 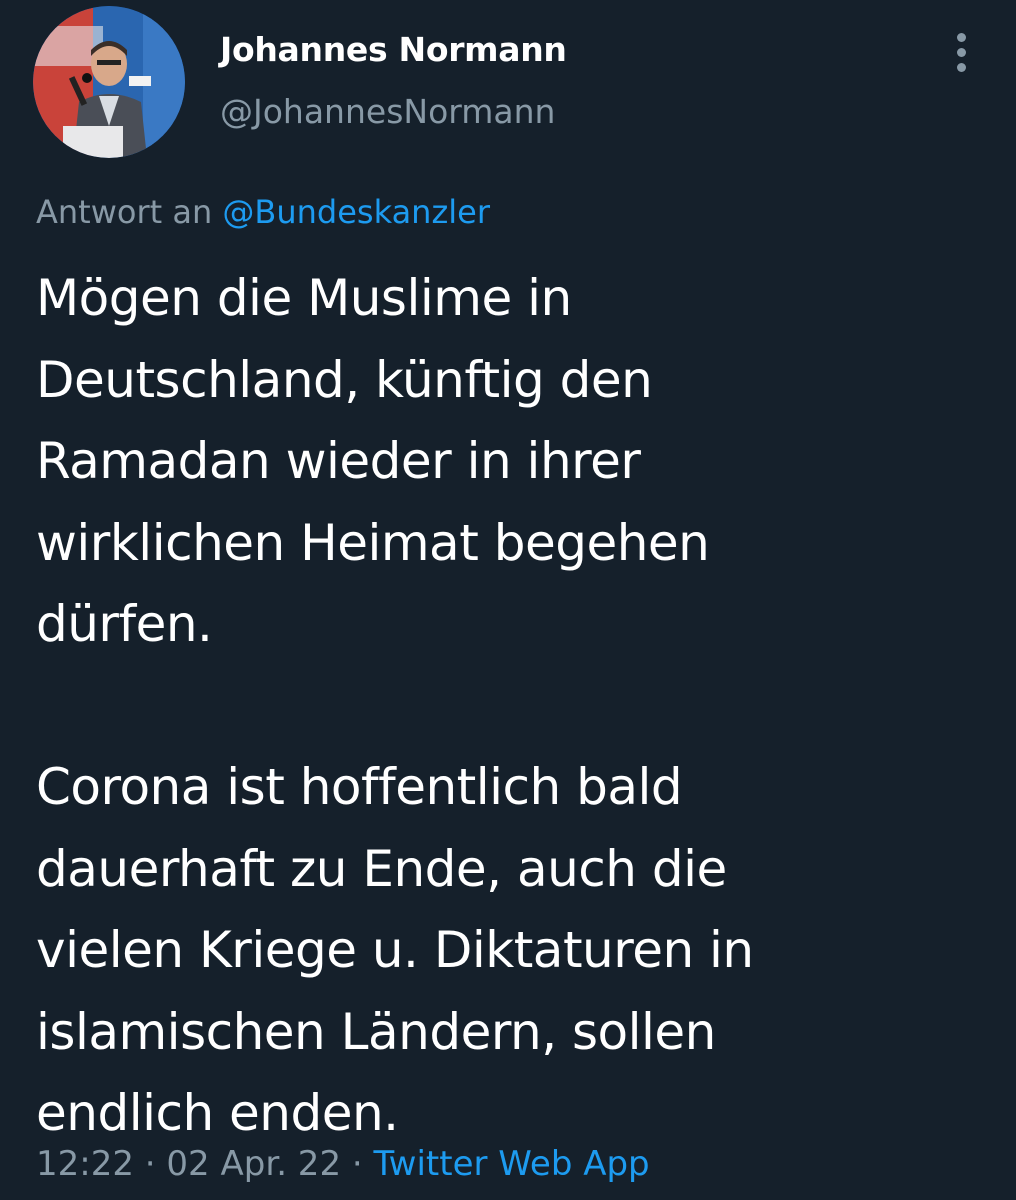 I want to click on reply-to-line: Antwort an @Bundeskanzler, so click(x=263, y=212).